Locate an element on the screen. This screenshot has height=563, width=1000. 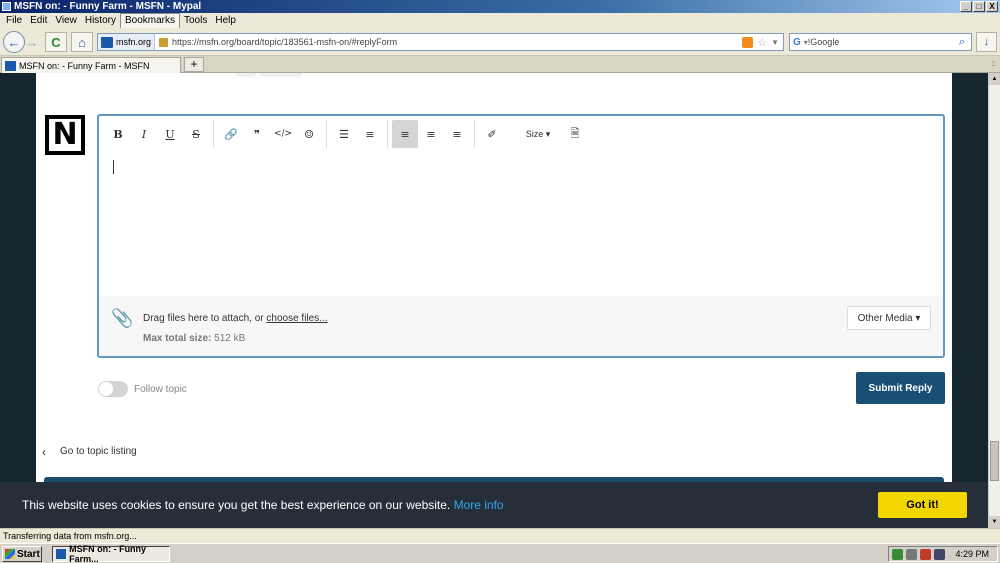
chevron-left-icon: ‹ is located at coordinates (44, 452).